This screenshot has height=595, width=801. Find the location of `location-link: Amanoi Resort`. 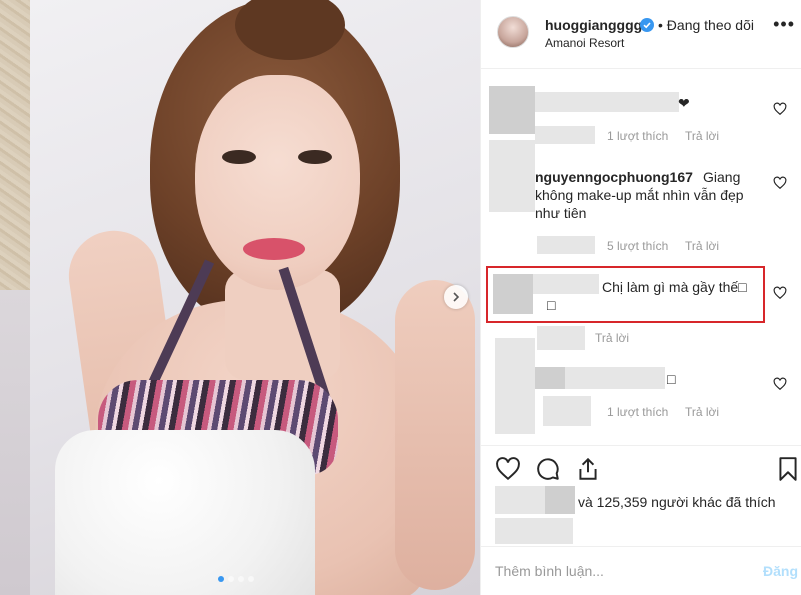

location-link: Amanoi Resort is located at coordinates (584, 43).